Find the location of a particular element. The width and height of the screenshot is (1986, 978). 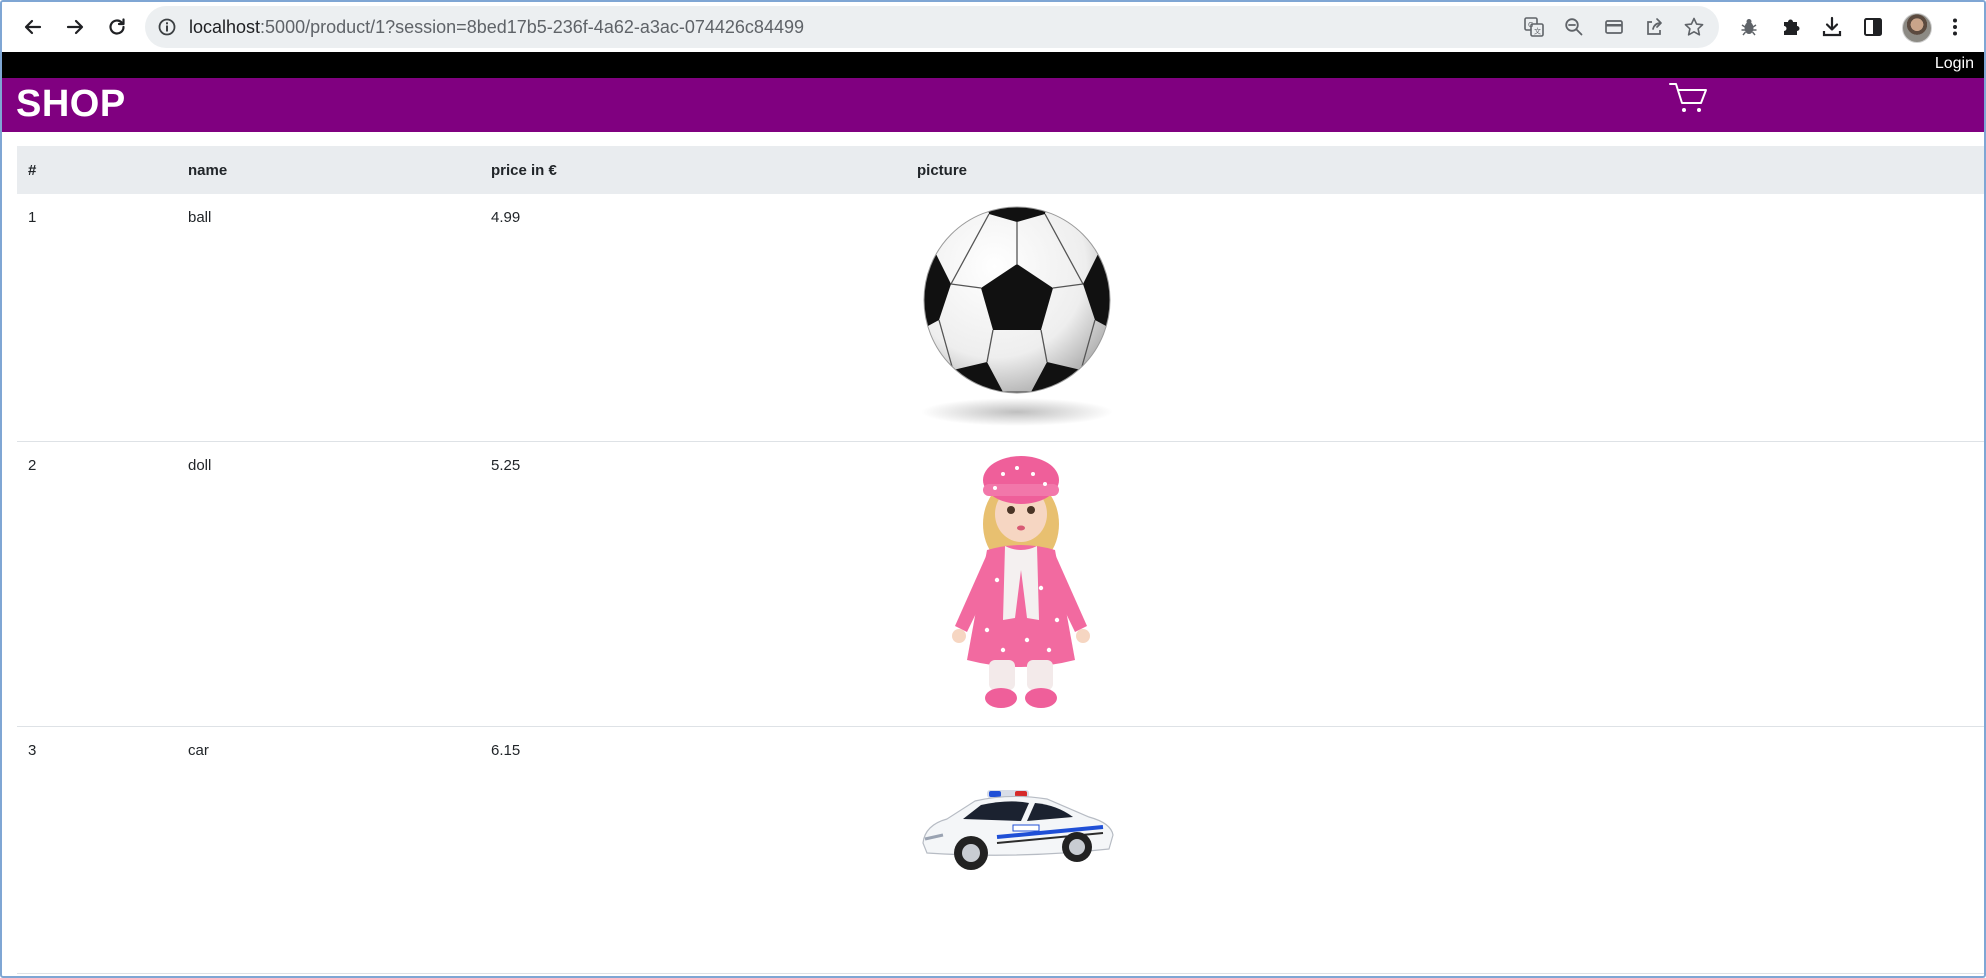

menu-icon is located at coordinates (1955, 27).